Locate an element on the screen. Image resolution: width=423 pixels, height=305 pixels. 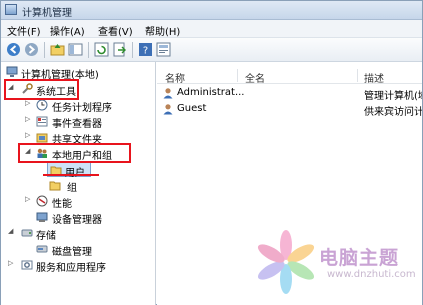
menu-action: 操作(A) is located at coordinates (67, 30).